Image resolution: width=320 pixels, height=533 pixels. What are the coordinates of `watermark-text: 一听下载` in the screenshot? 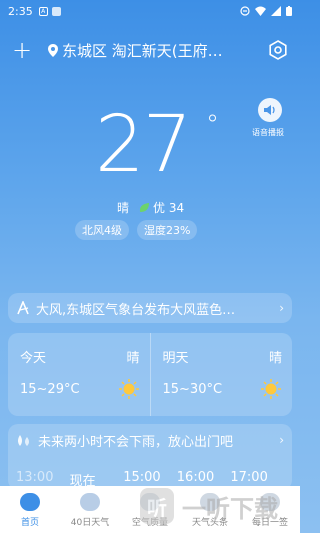 It's located at (230, 508).